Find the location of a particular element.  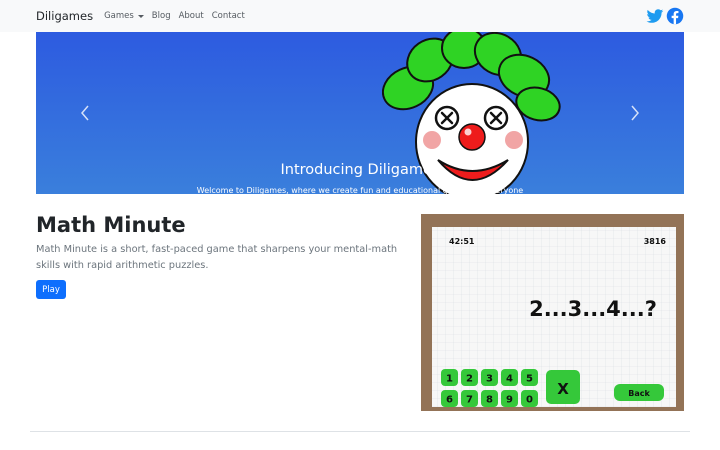

nav-about-link: About is located at coordinates (191, 16).